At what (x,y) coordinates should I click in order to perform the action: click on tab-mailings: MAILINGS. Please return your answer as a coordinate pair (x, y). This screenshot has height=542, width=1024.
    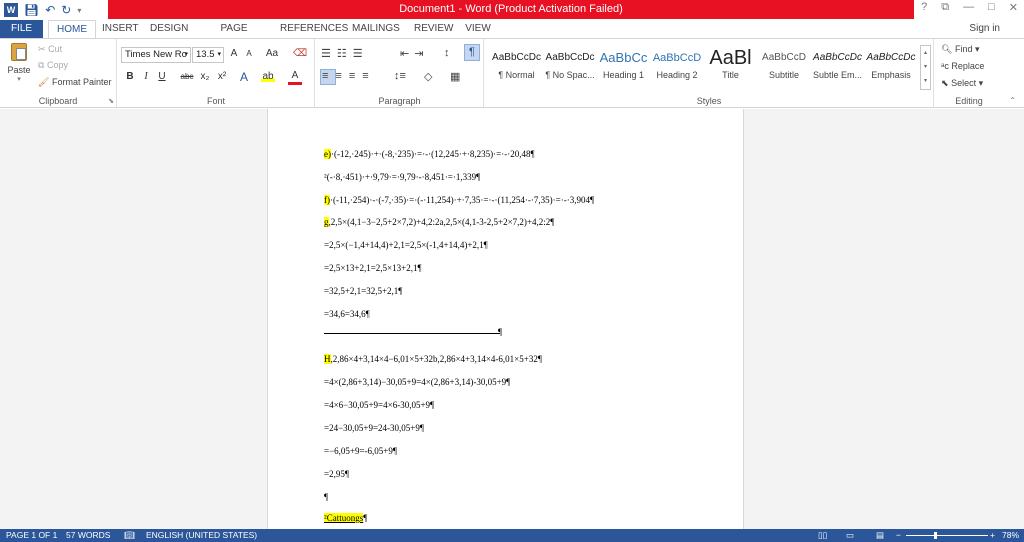
    Looking at the image, I should click on (376, 29).